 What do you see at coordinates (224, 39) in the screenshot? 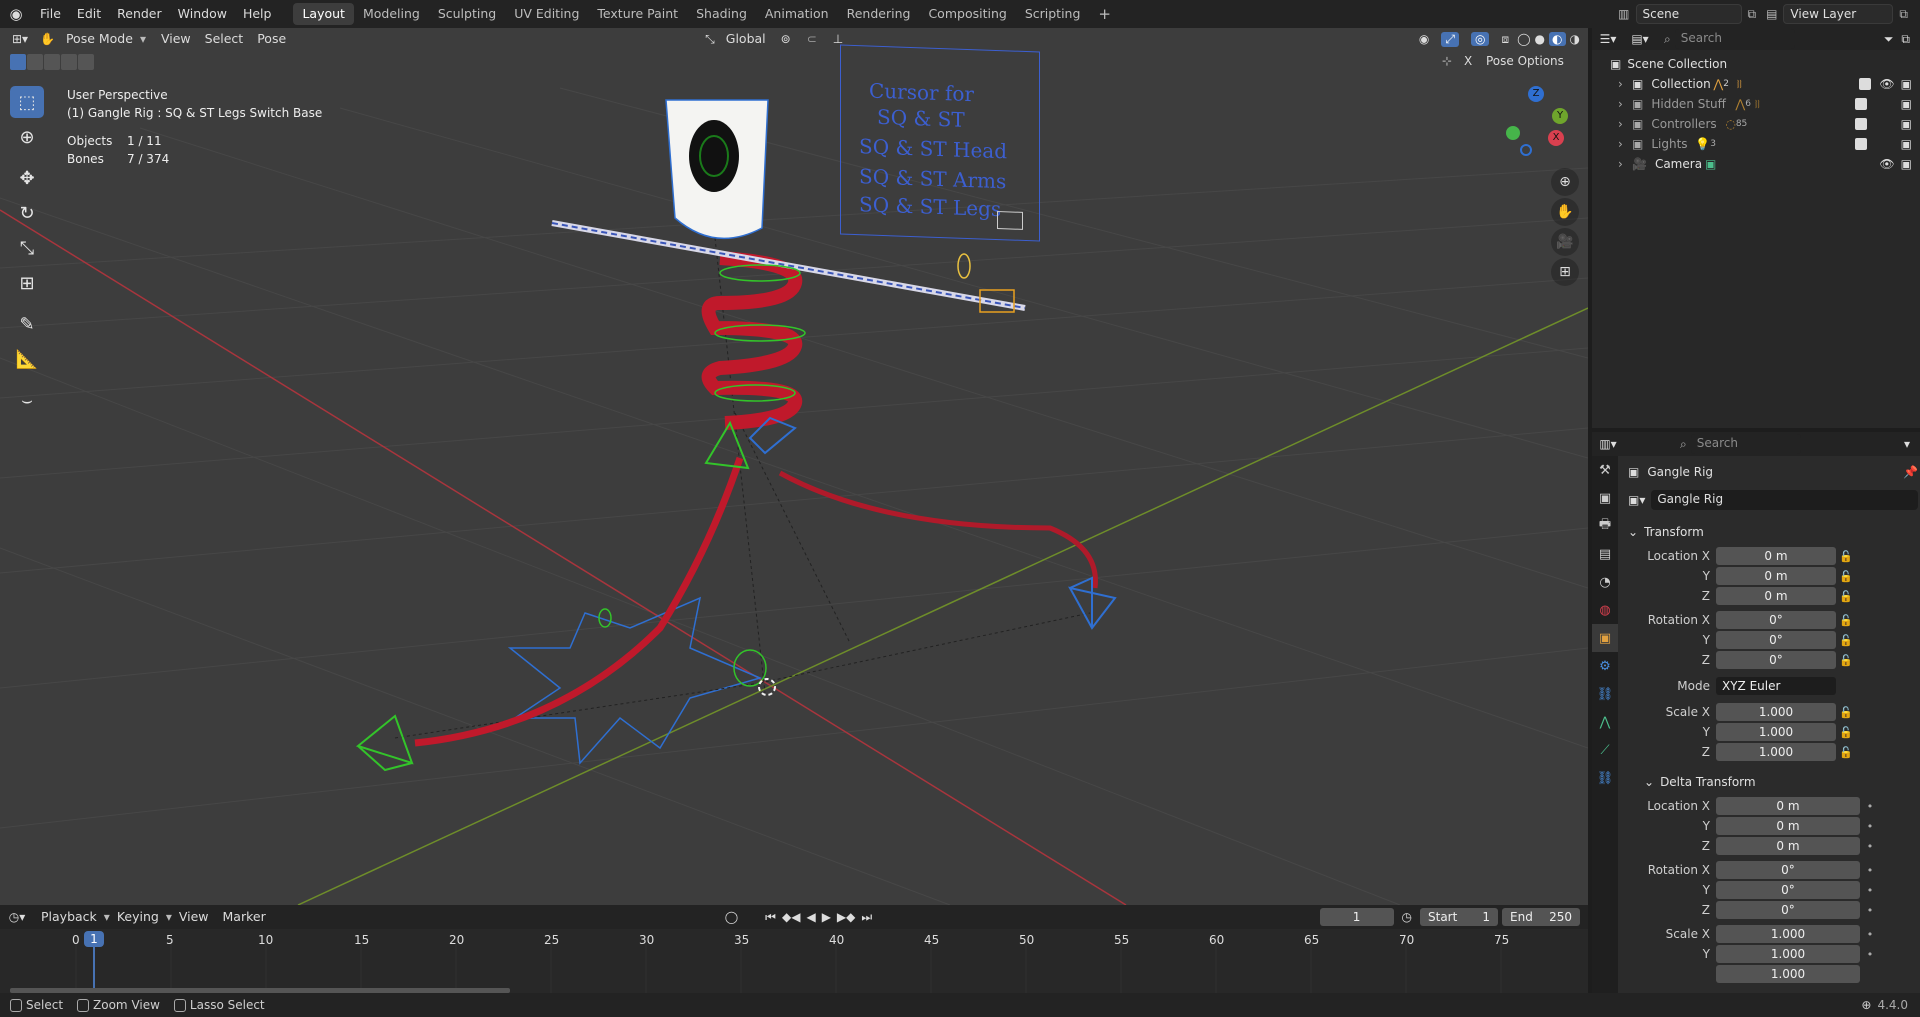
I see `viewport-menu-select: Select` at bounding box center [224, 39].